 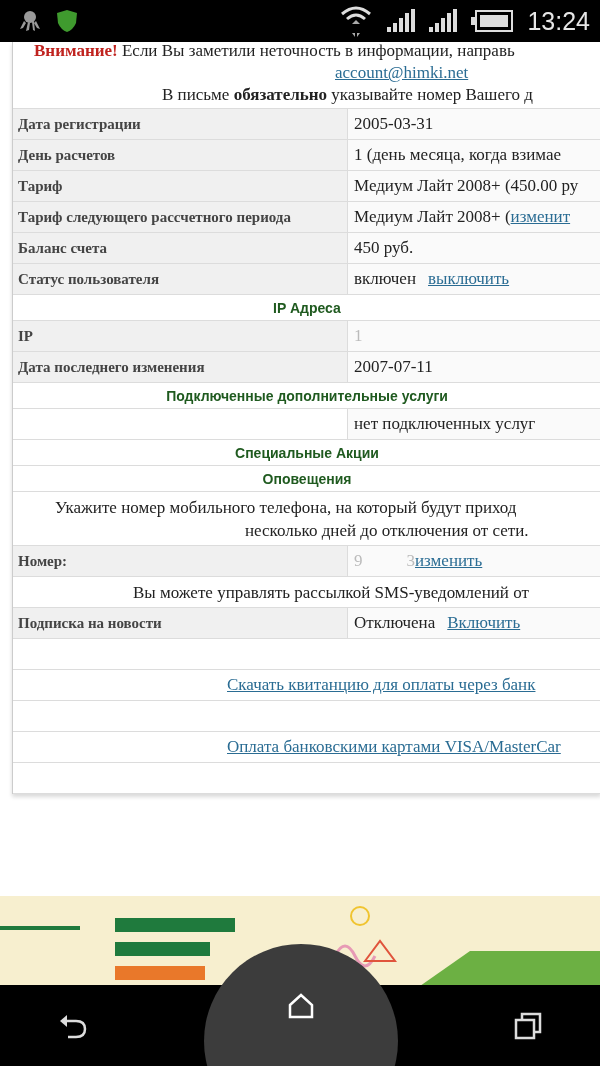 What do you see at coordinates (394, 747) in the screenshot?
I see `download-link: Оплата банковскими картами VISA/MasterCar` at bounding box center [394, 747].